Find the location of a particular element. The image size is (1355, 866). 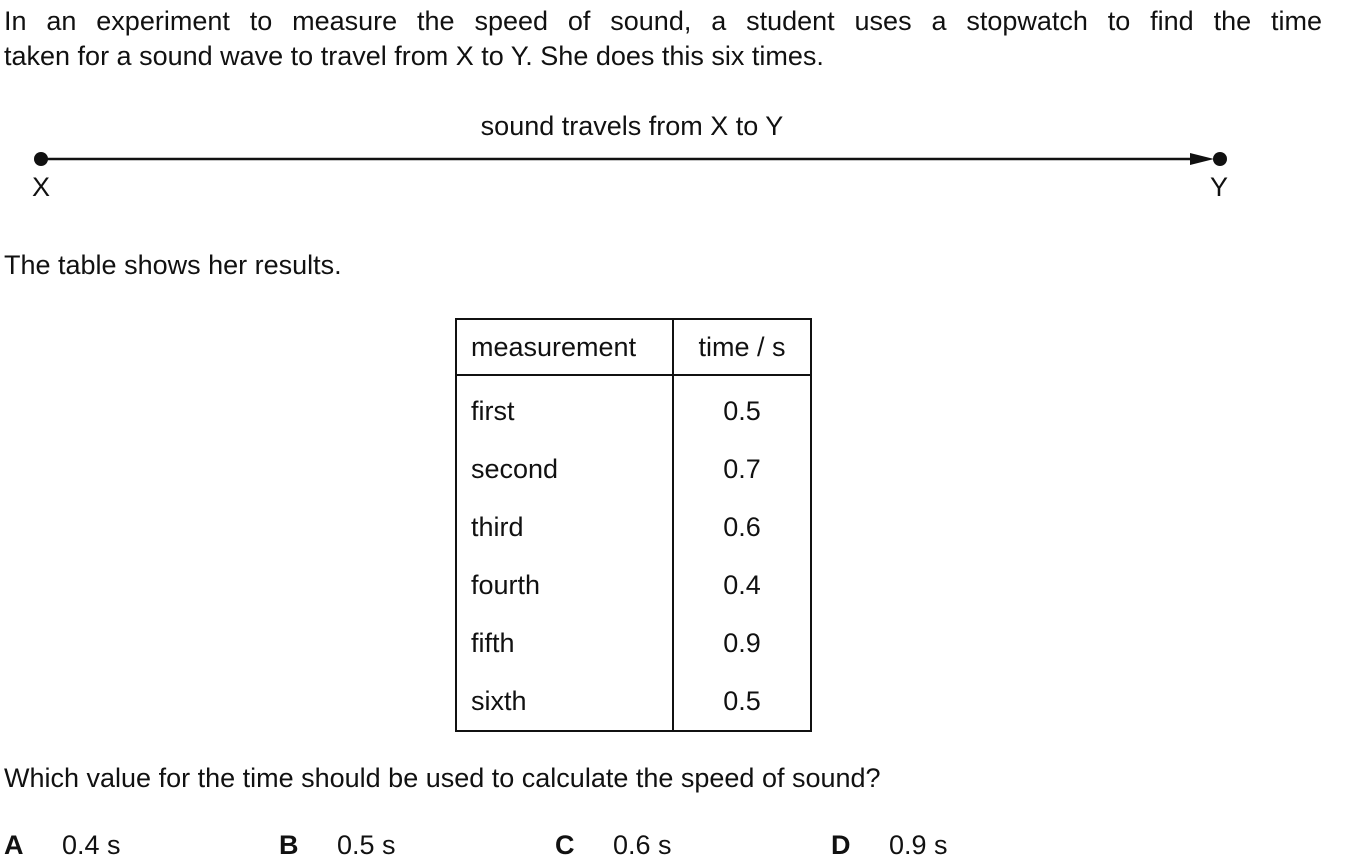

point-y-label: Y is located at coordinates (1219, 187).